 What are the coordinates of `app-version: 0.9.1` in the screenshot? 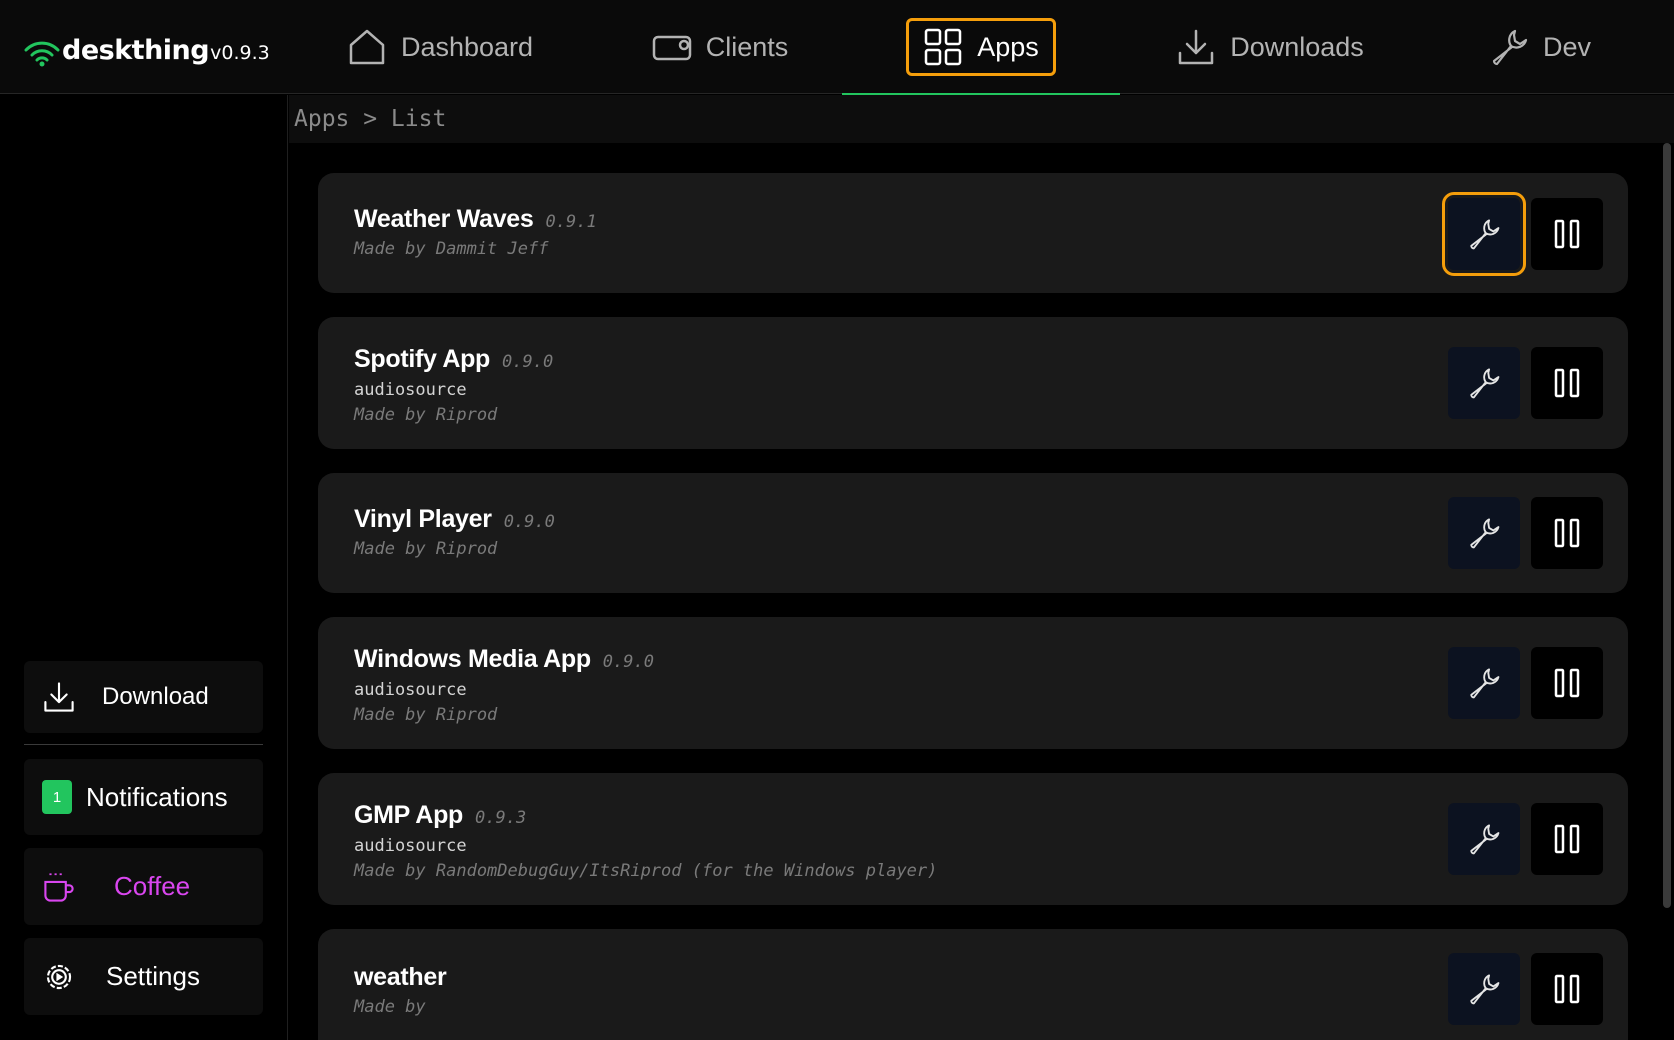 It's located at (571, 222).